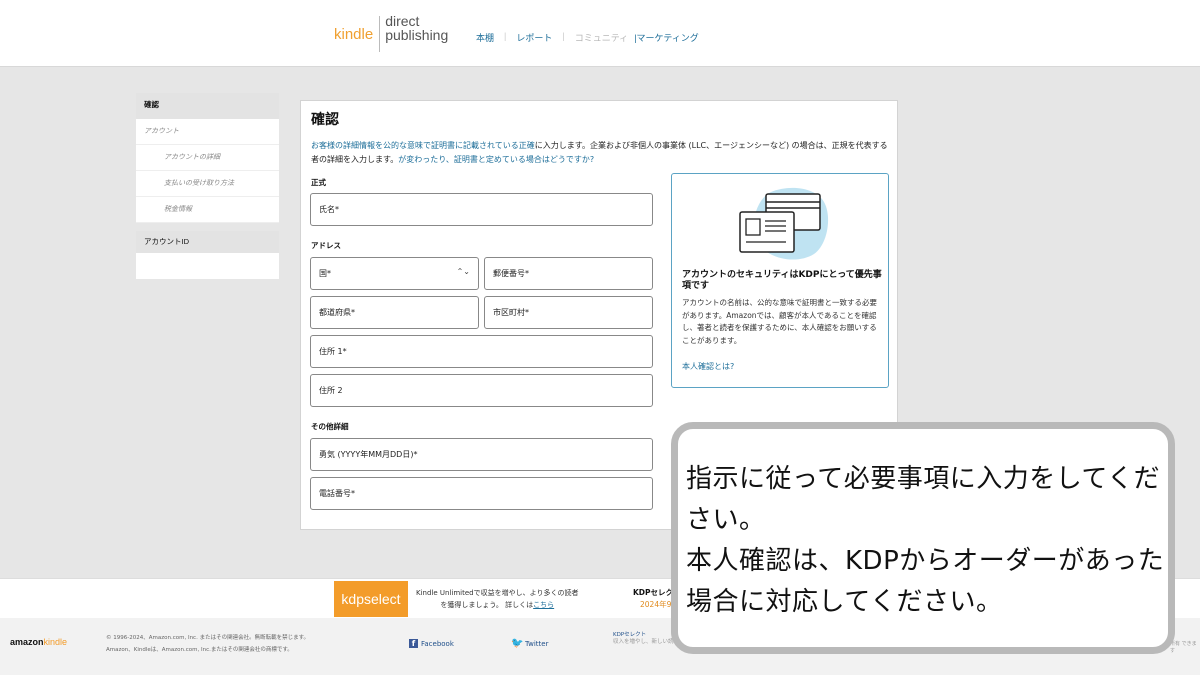 The image size is (1200, 675). Describe the element at coordinates (207, 158) in the screenshot. I see `sidebar-item-account-details: アカウントの詳細` at that location.